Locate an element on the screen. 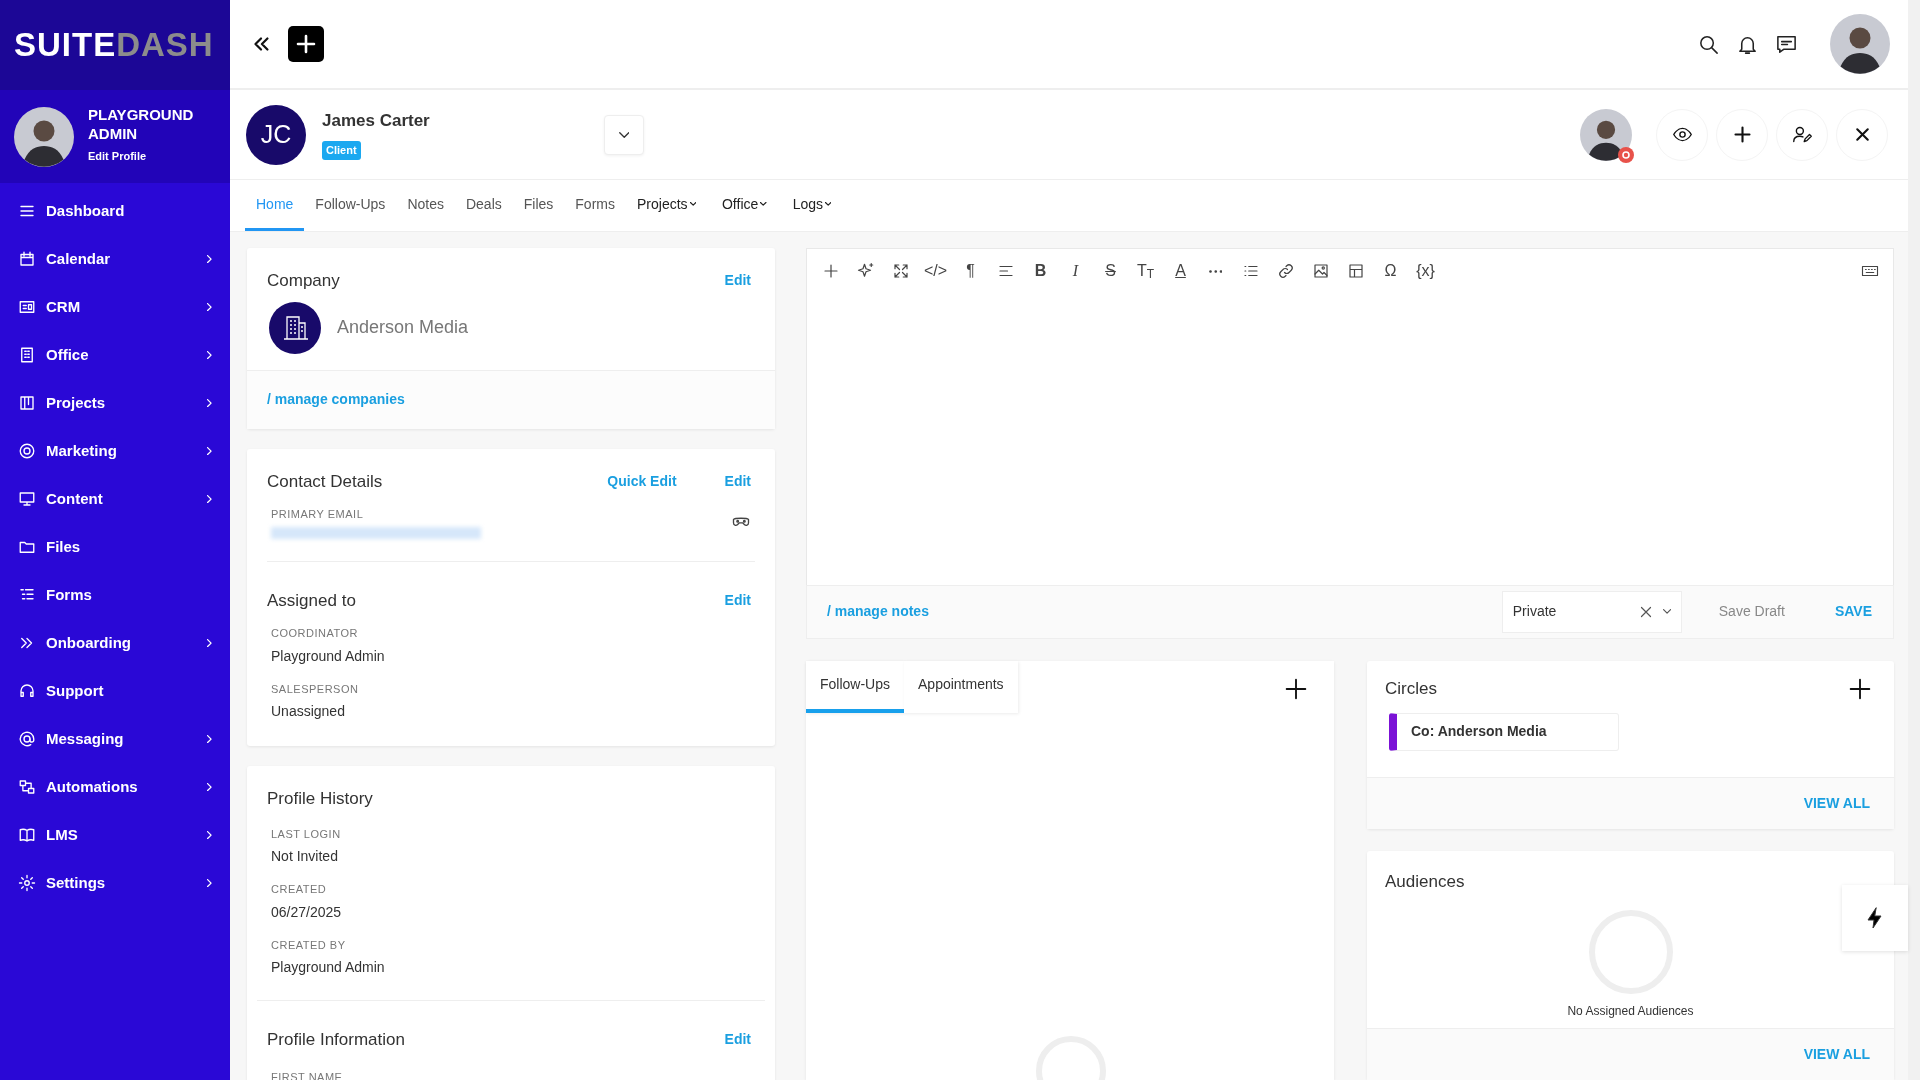  sidebar-item: Forms is located at coordinates (115, 595).